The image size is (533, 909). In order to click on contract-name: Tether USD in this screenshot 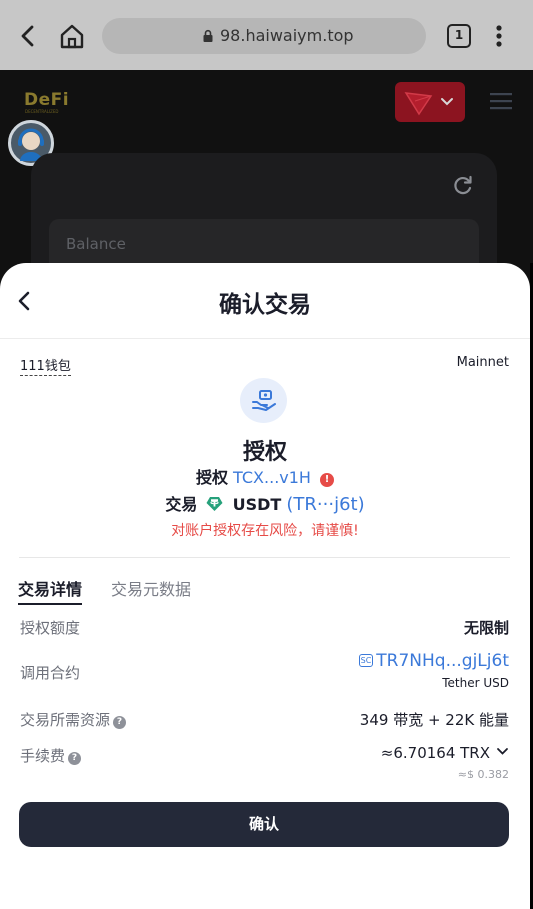, I will do `click(475, 683)`.